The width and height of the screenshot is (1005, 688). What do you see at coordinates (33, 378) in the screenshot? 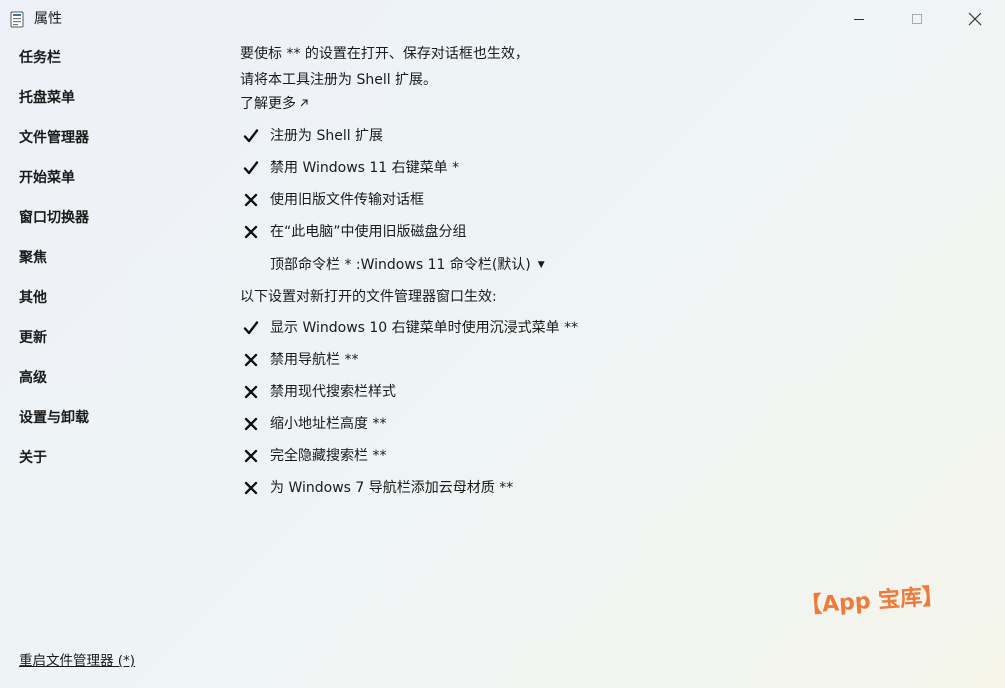
I see `sidebar-item-advanced: 高级` at bounding box center [33, 378].